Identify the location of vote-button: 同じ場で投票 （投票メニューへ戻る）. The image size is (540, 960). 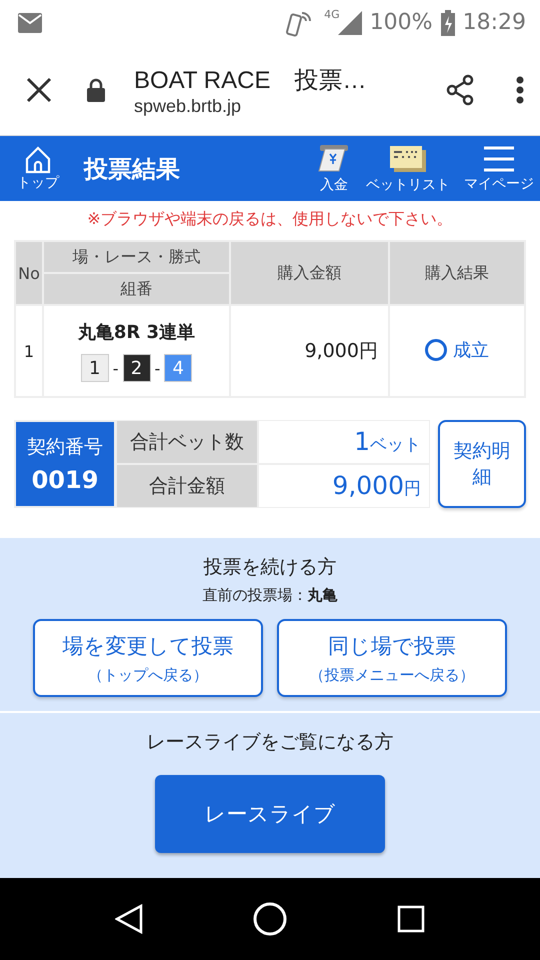
(392, 658).